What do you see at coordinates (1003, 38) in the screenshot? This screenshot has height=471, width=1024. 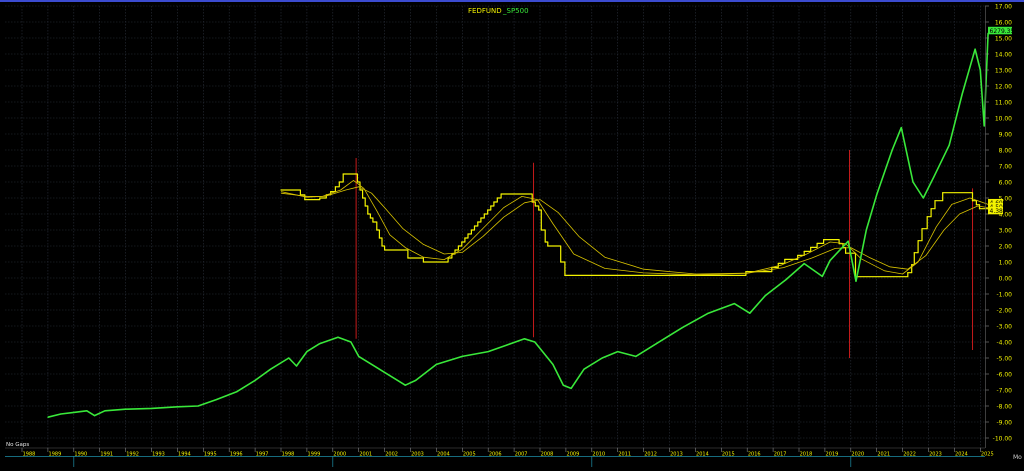 I see `y-tick-label: 15.00` at bounding box center [1003, 38].